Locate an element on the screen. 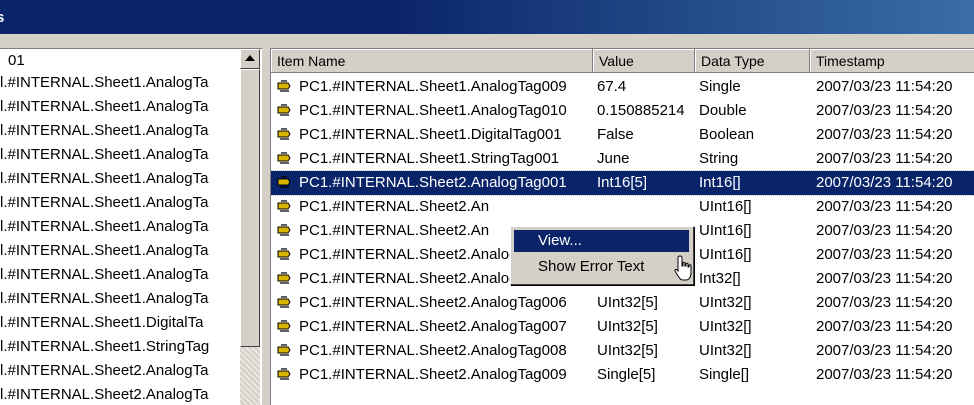 The height and width of the screenshot is (405, 974). scroll-up-arrow-icon is located at coordinates (250, 59).